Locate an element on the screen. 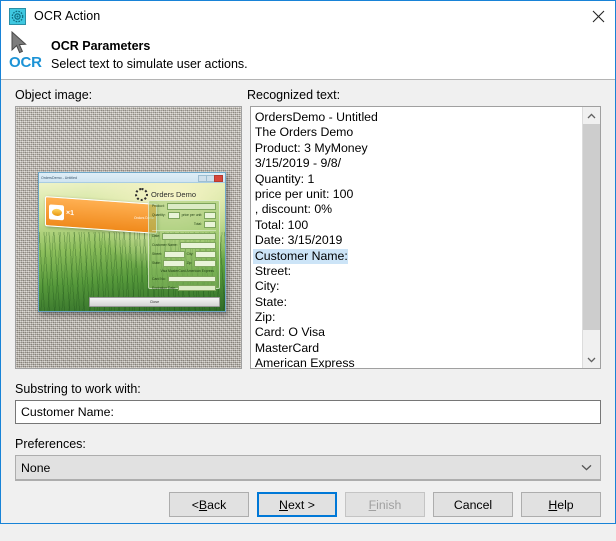 The width and height of the screenshot is (616, 541). list-item: Date: 3/15/2019 is located at coordinates (298, 240).